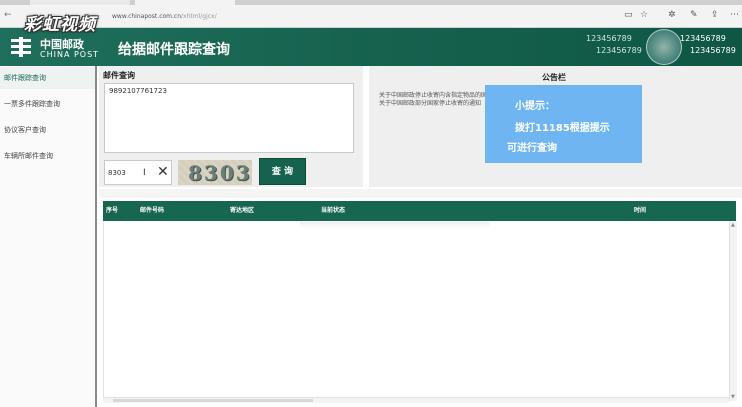 Image resolution: width=742 pixels, height=407 pixels. I want to click on scrollbar-thumb, so click(213, 400).